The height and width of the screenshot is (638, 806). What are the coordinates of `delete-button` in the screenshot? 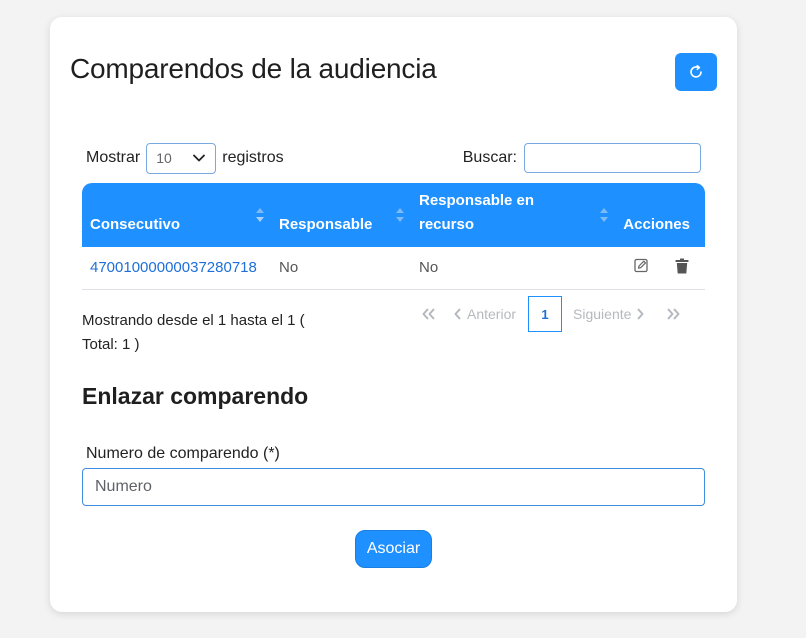 It's located at (682, 268).